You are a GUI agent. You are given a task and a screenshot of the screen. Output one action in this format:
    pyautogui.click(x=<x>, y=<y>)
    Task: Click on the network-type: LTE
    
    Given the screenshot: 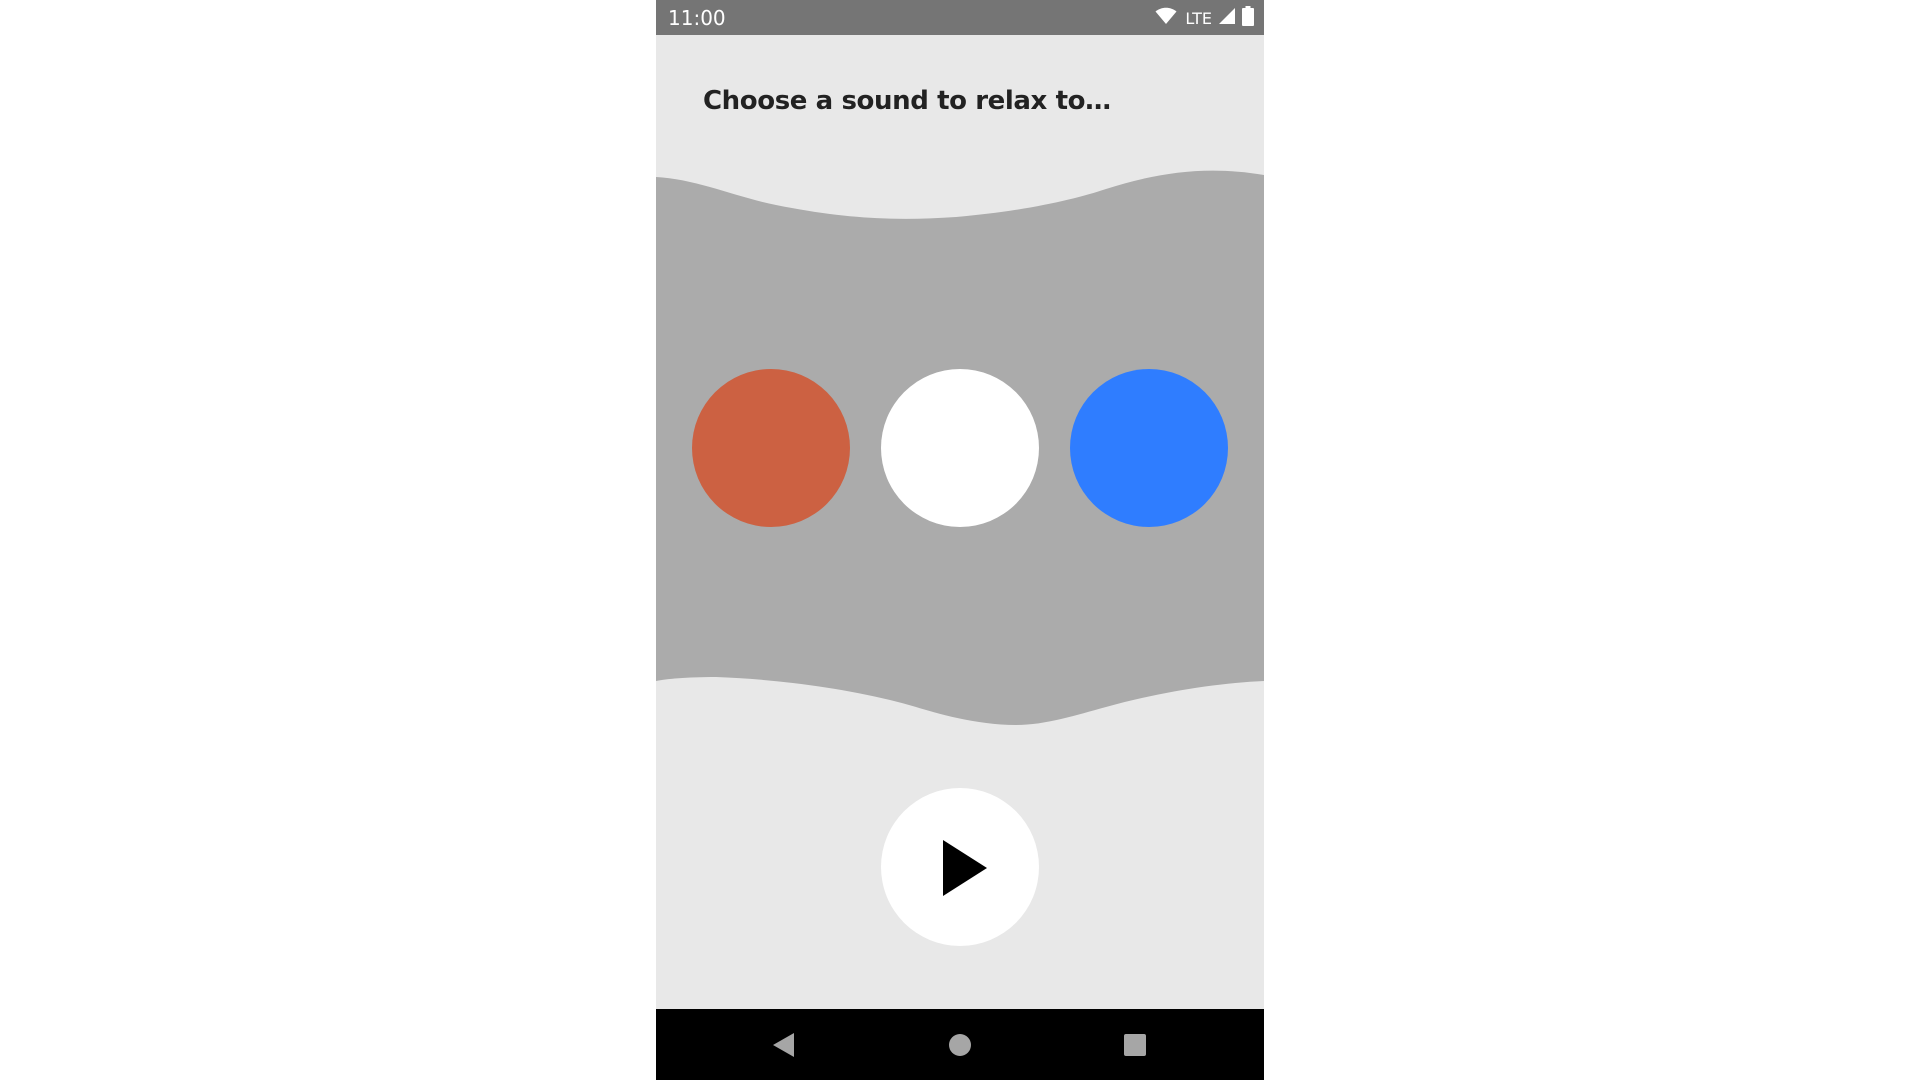 What is the action you would take?
    pyautogui.click(x=1198, y=18)
    